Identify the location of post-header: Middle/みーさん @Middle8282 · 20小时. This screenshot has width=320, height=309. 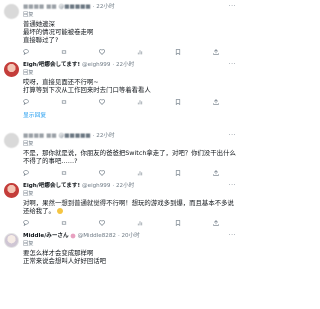
(129, 236).